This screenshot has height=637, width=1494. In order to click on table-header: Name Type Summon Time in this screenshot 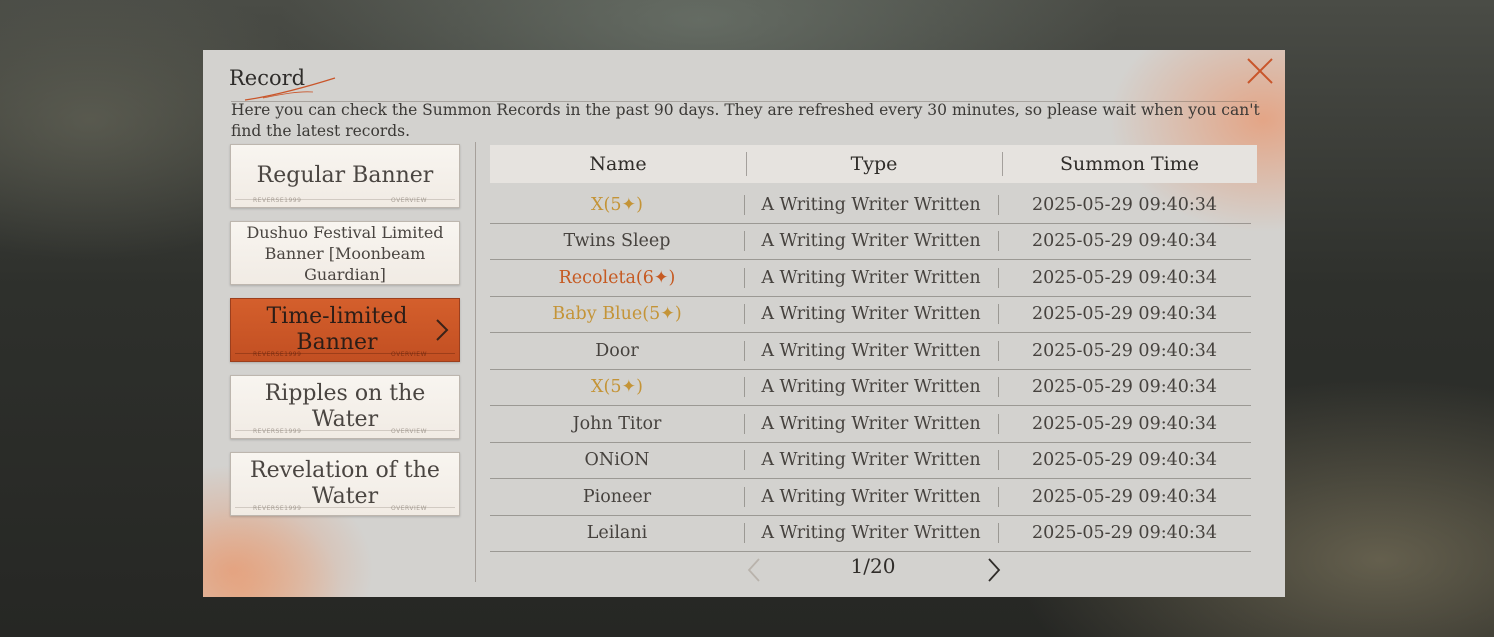, I will do `click(873, 164)`.